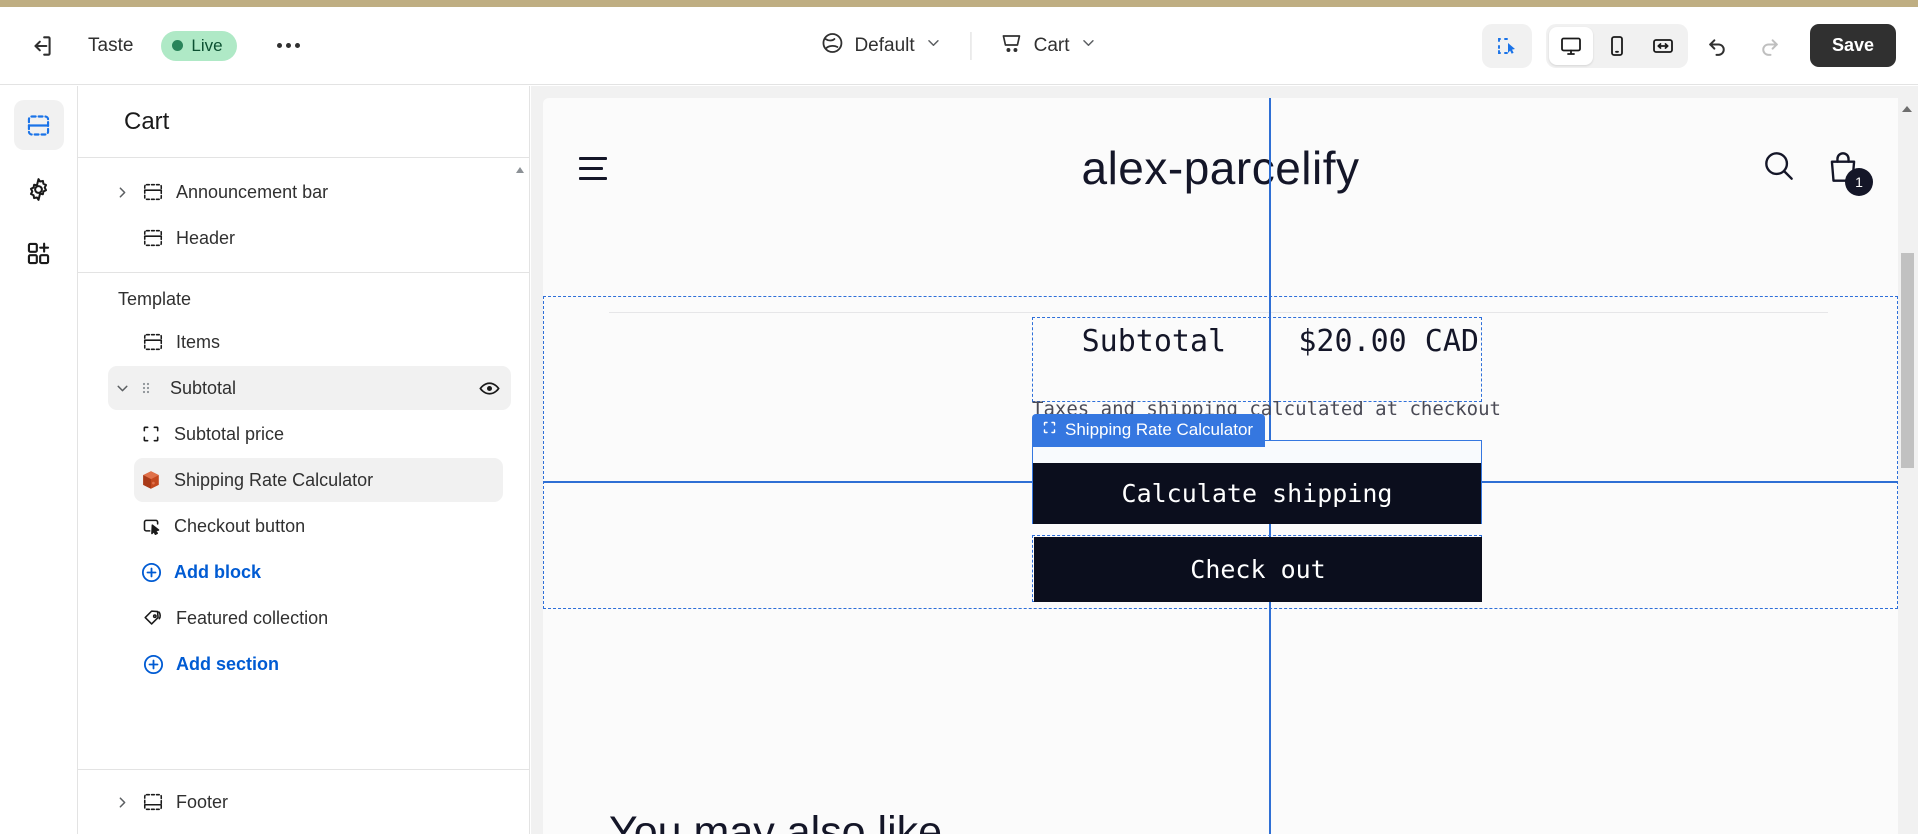  I want to click on tree-row-label: Checkout button, so click(240, 525).